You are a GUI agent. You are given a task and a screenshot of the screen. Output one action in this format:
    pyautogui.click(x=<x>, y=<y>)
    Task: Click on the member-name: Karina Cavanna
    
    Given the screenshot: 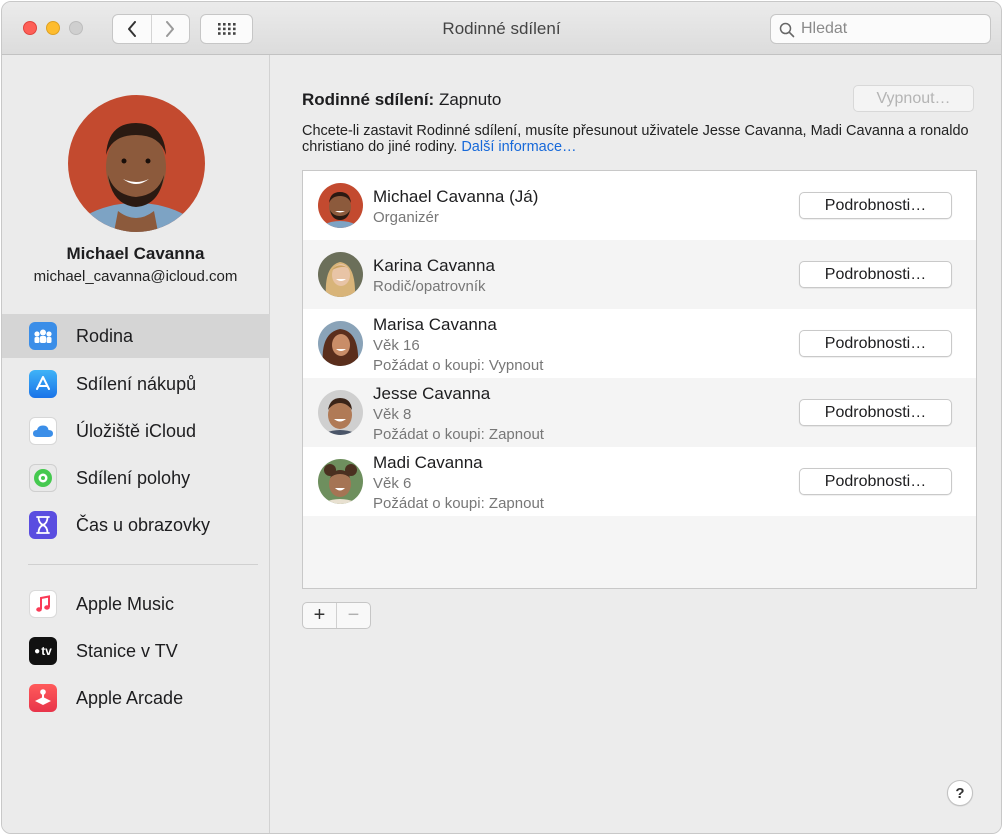 What is the action you would take?
    pyautogui.click(x=434, y=265)
    